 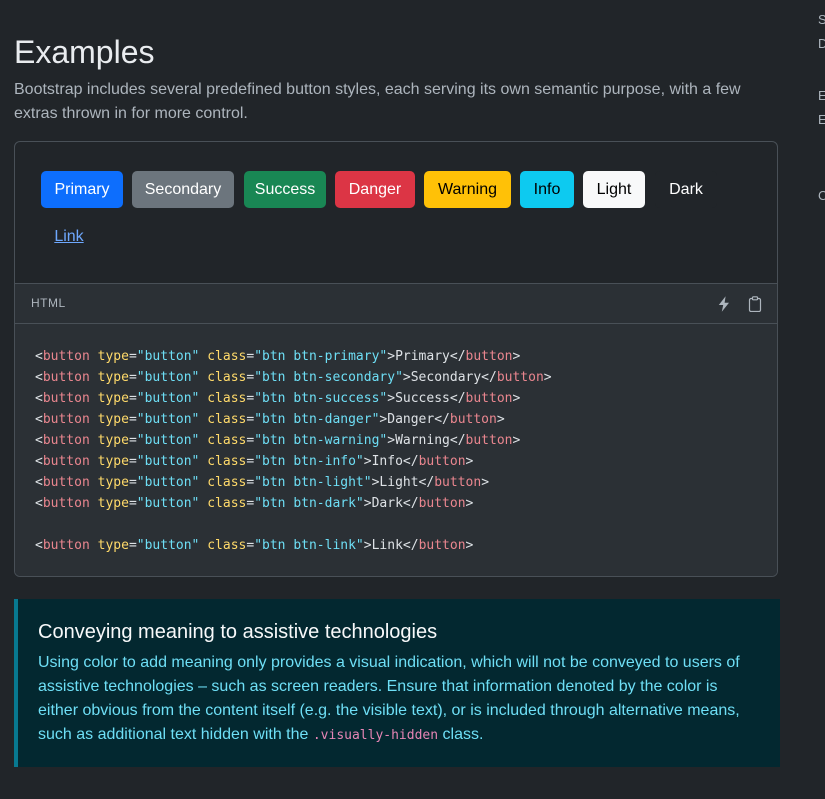 What do you see at coordinates (375, 189) in the screenshot?
I see `danger-button: Danger` at bounding box center [375, 189].